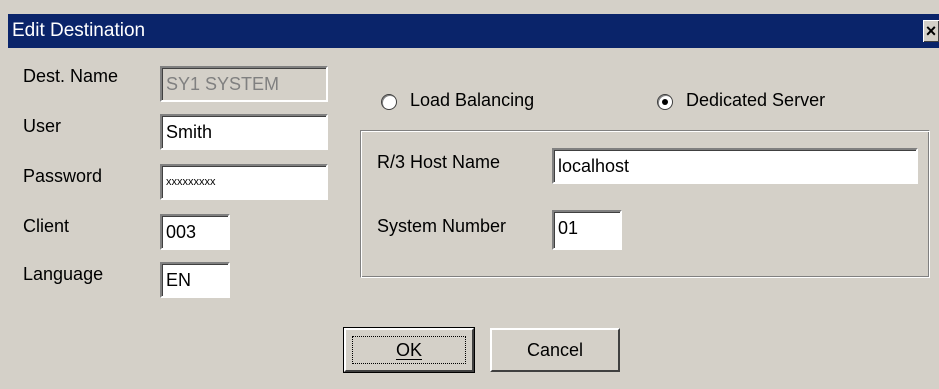 This screenshot has width=939, height=389. I want to click on dest-name-label: Dest. Name, so click(71, 76).